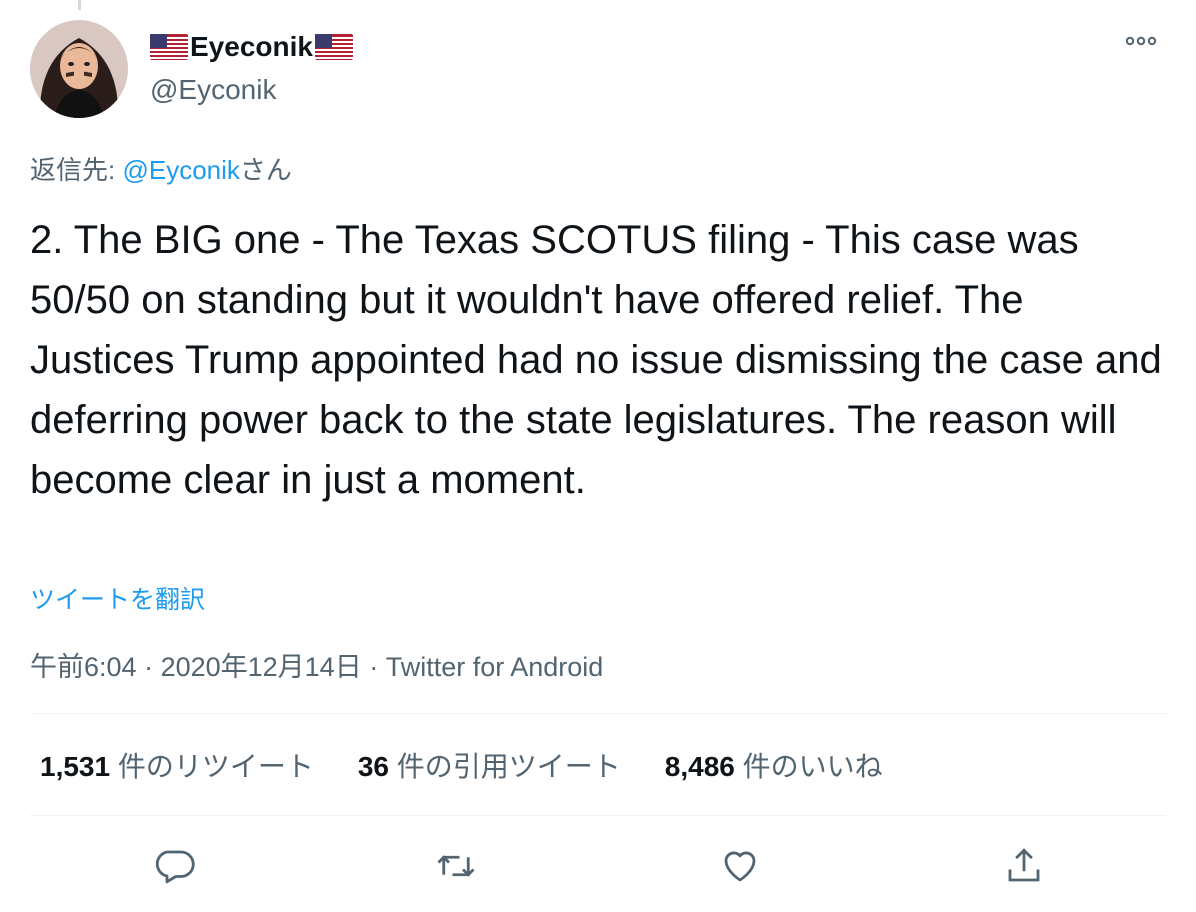 The width and height of the screenshot is (1196, 912). I want to click on tweet-actions, so click(598, 866).